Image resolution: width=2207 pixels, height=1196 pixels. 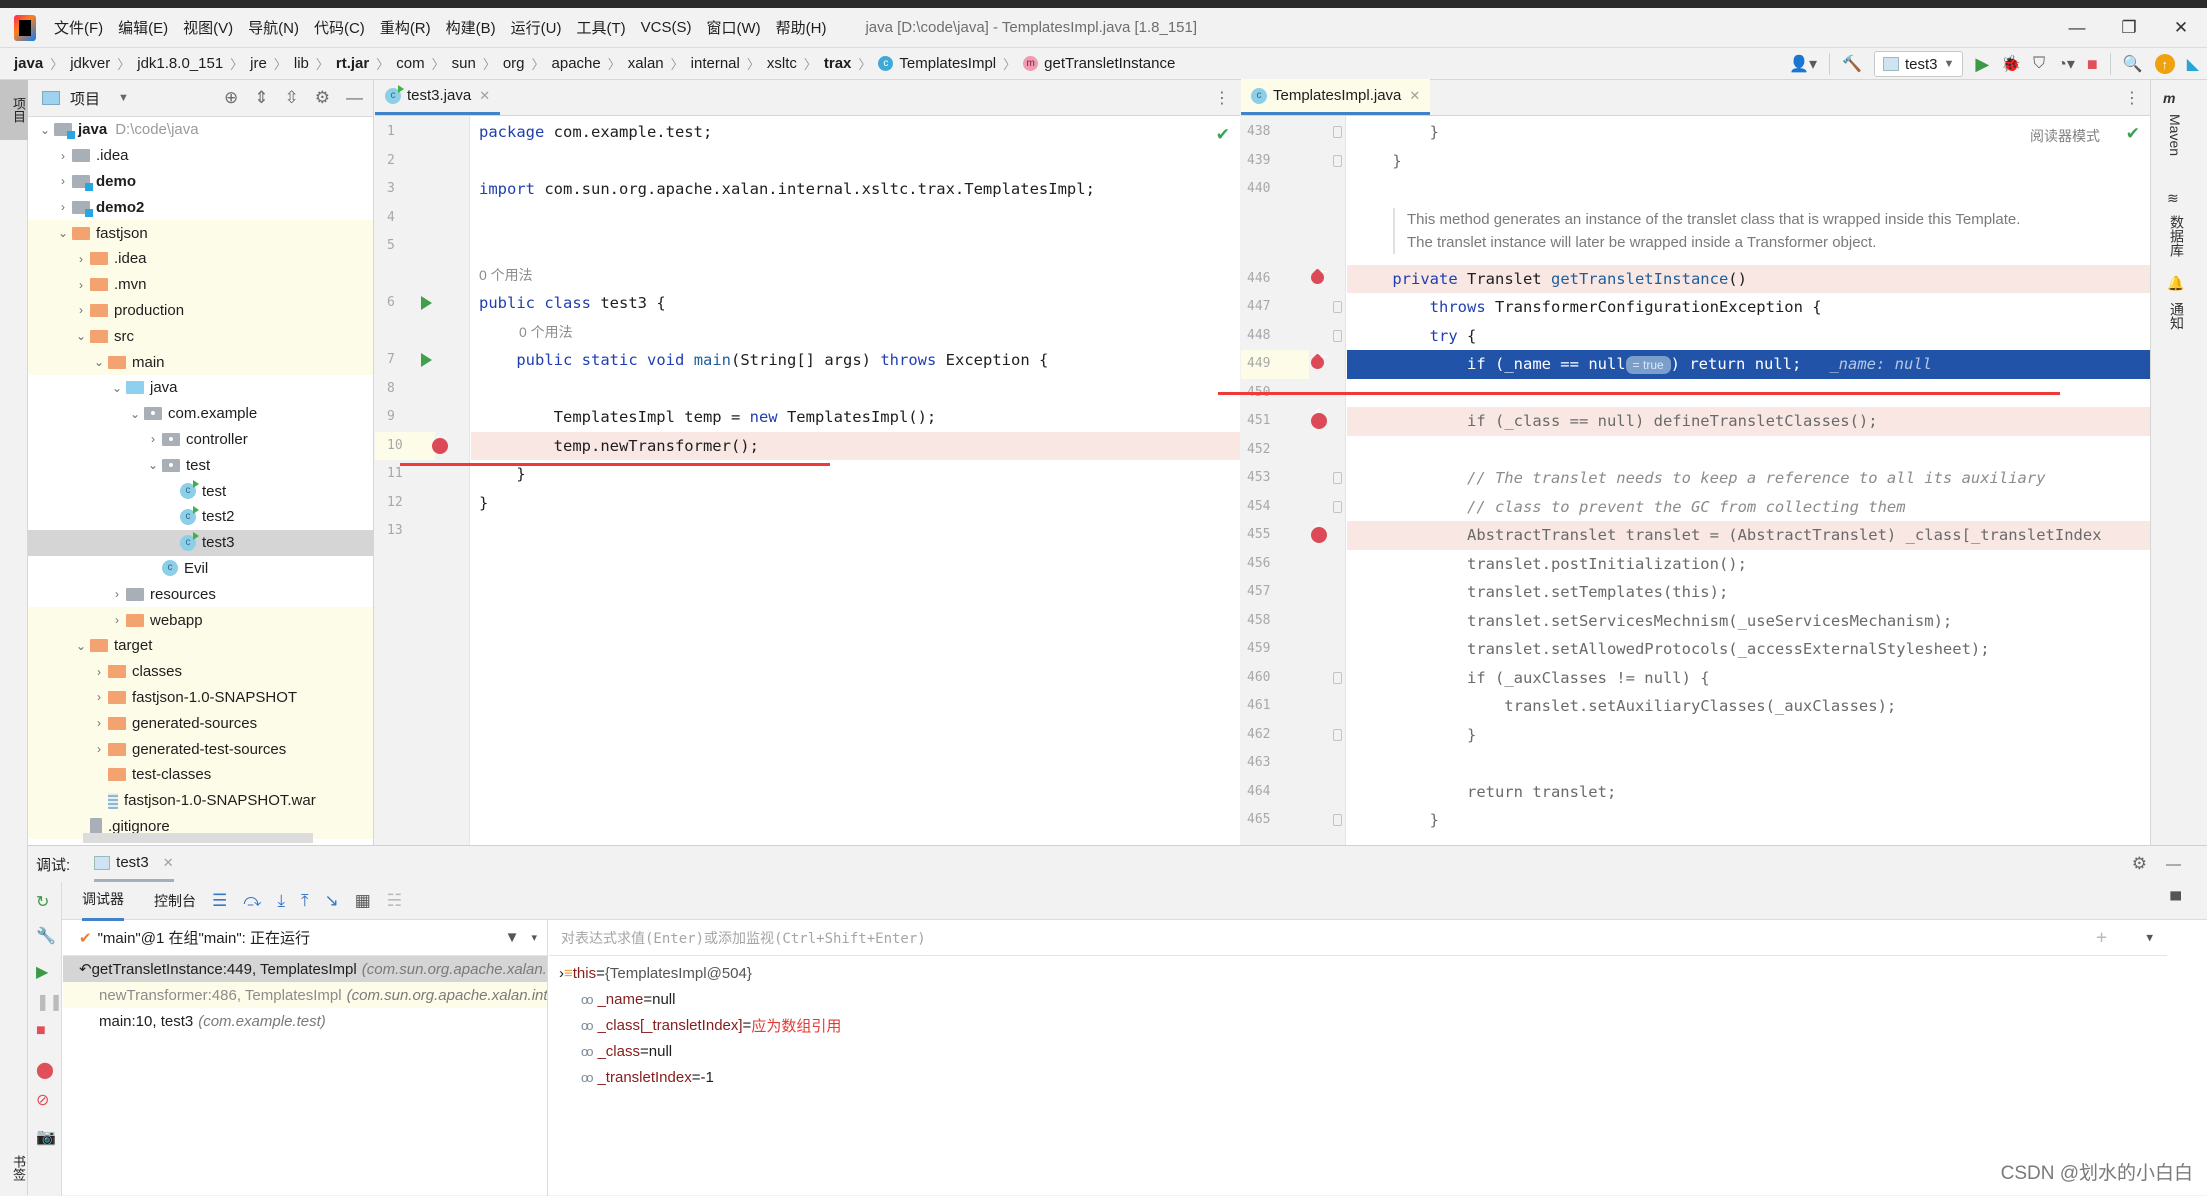 I want to click on filter-icon: ▼, so click(x=512, y=937).